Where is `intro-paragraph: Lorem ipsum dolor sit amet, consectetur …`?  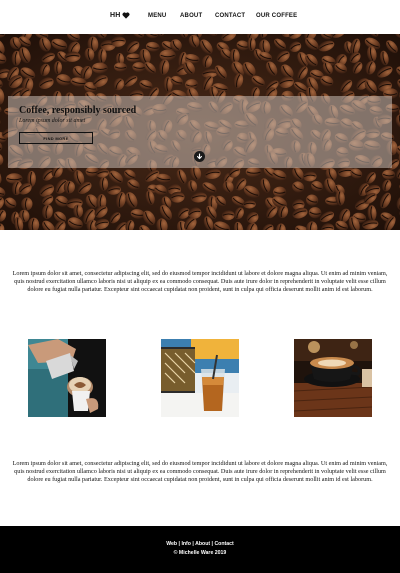
intro-paragraph: Lorem ipsum dolor sit amet, consectetur … is located at coordinates (200, 282).